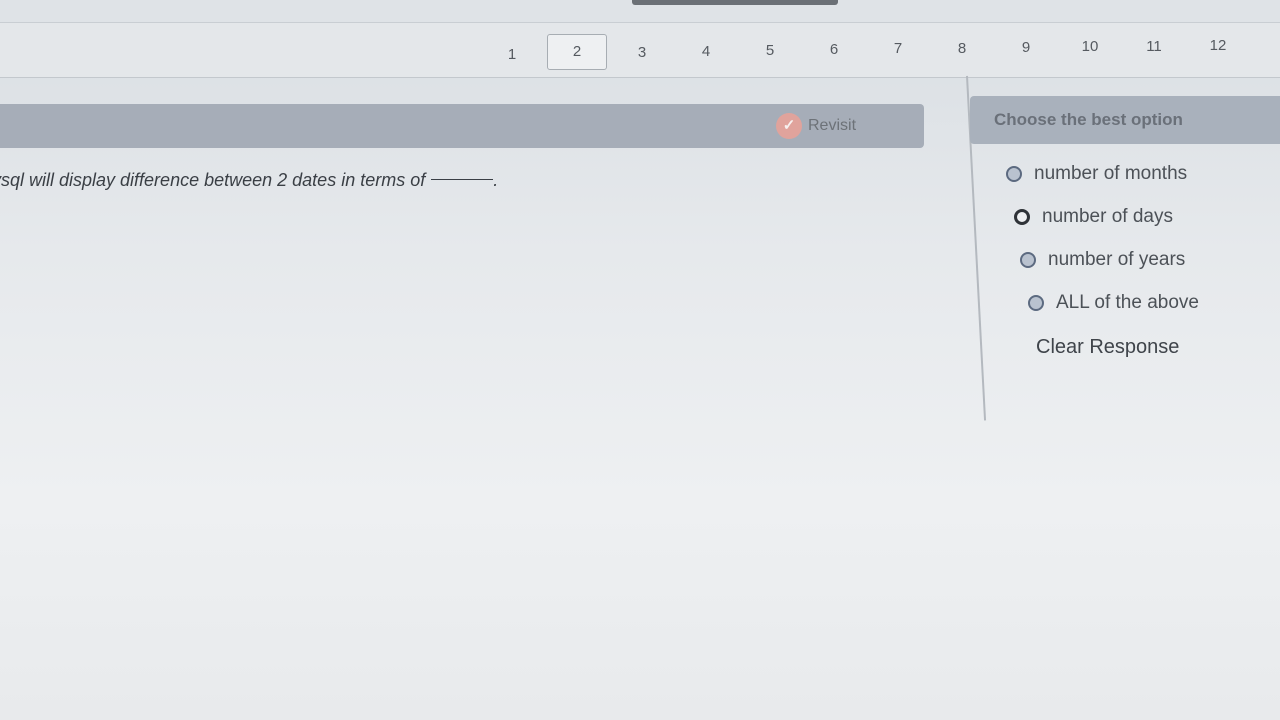 Image resolution: width=1280 pixels, height=720 pixels. I want to click on page-number-1: 1, so click(512, 54).